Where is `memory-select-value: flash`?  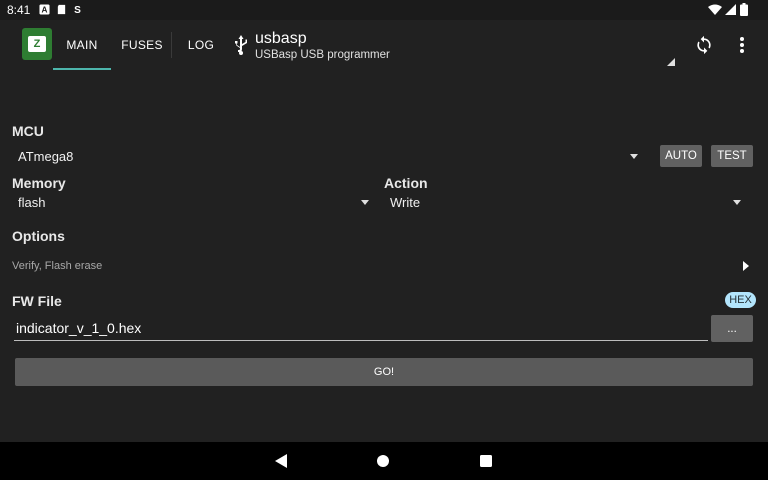 memory-select-value: flash is located at coordinates (32, 202).